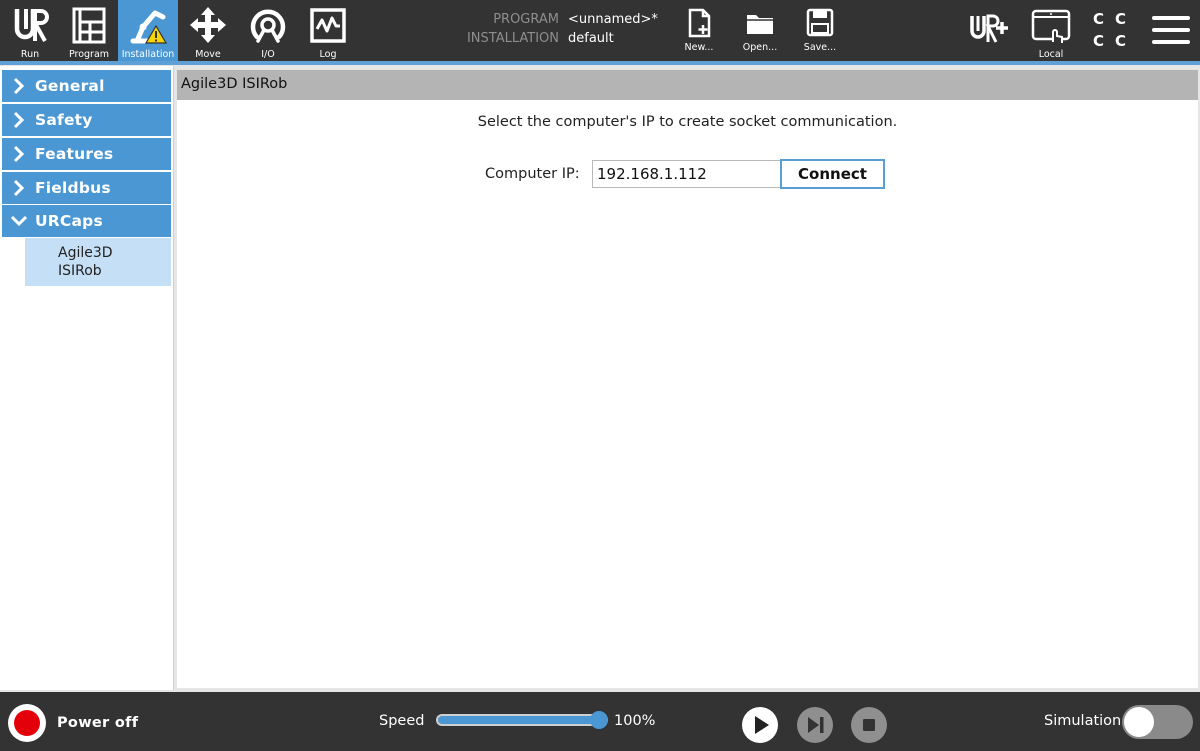  I want to click on cc-indicator-bottom: CC, so click(1115, 41).